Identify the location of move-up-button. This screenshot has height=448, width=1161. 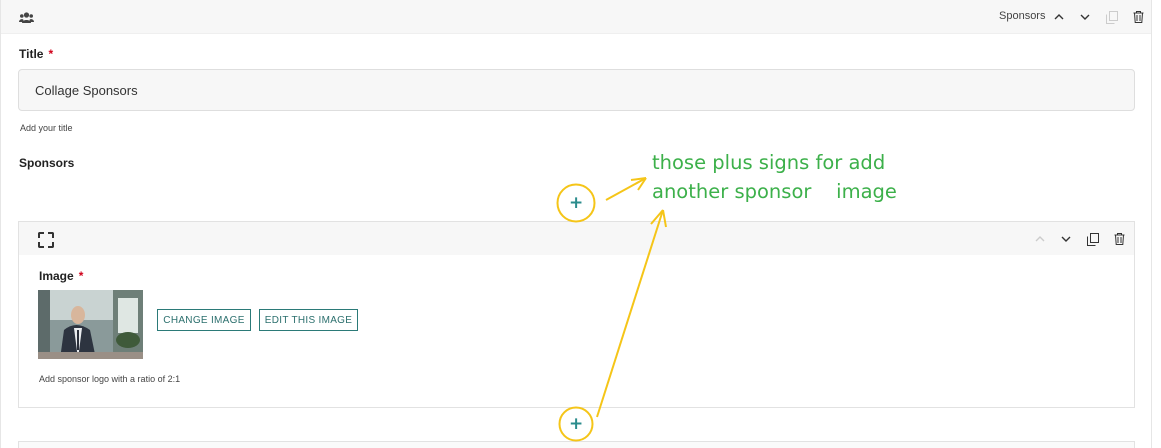
(1059, 17).